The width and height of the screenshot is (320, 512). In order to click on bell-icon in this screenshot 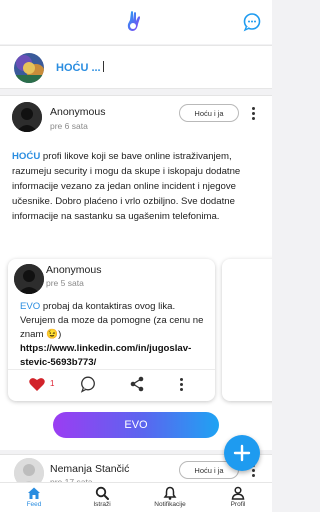, I will do `click(170, 493)`.